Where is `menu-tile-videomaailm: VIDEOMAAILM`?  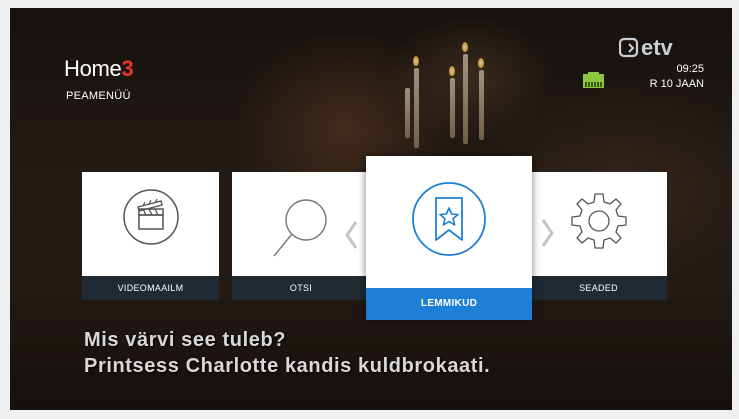
menu-tile-videomaailm: VIDEOMAAILM is located at coordinates (150, 236).